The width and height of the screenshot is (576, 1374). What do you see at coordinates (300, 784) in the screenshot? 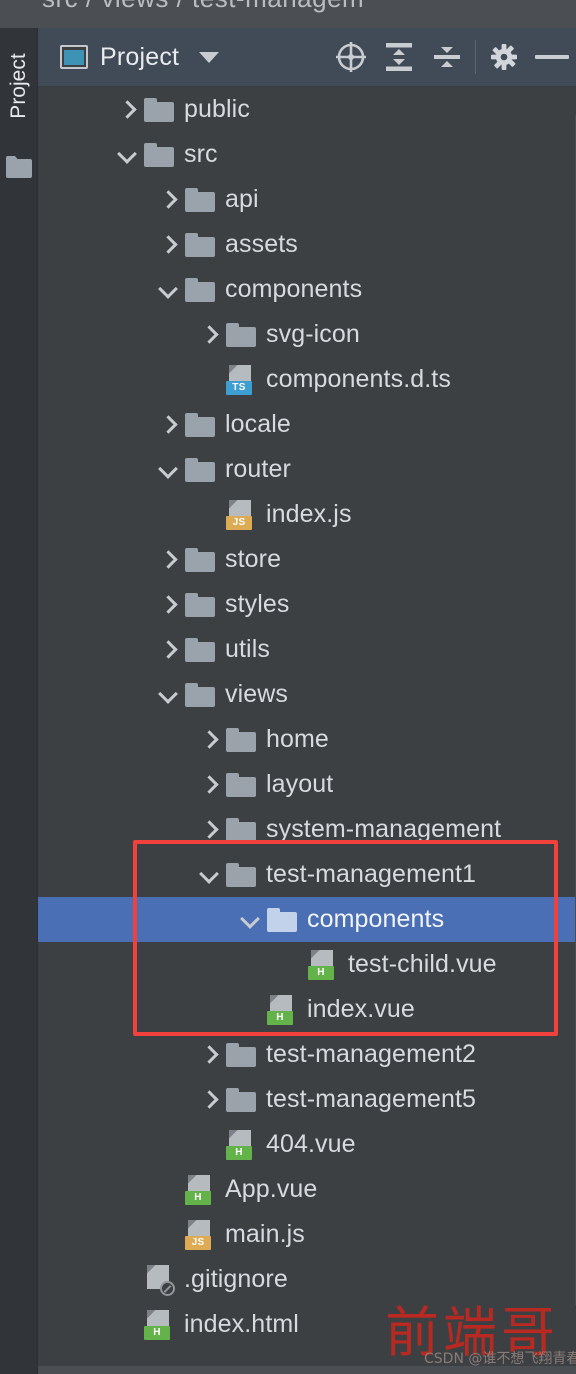
I see `tree-row-label: layout` at bounding box center [300, 784].